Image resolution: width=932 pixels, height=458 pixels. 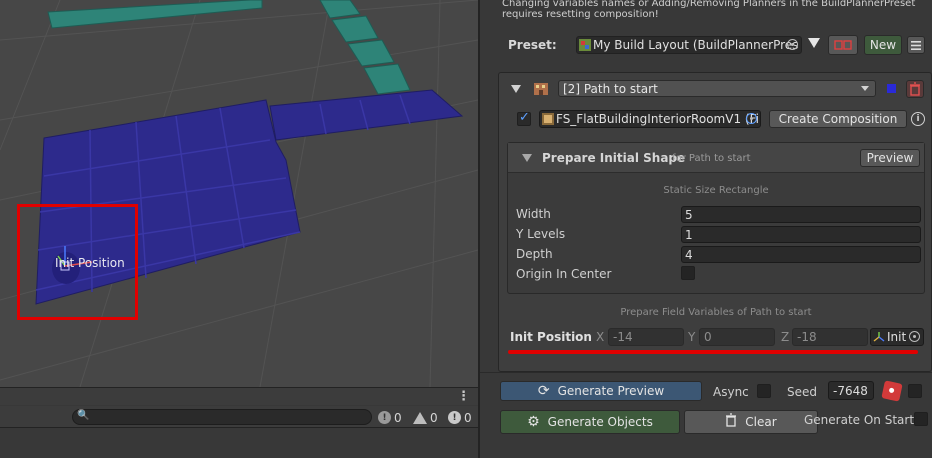 What do you see at coordinates (731, 392) in the screenshot?
I see `async-label: Async` at bounding box center [731, 392].